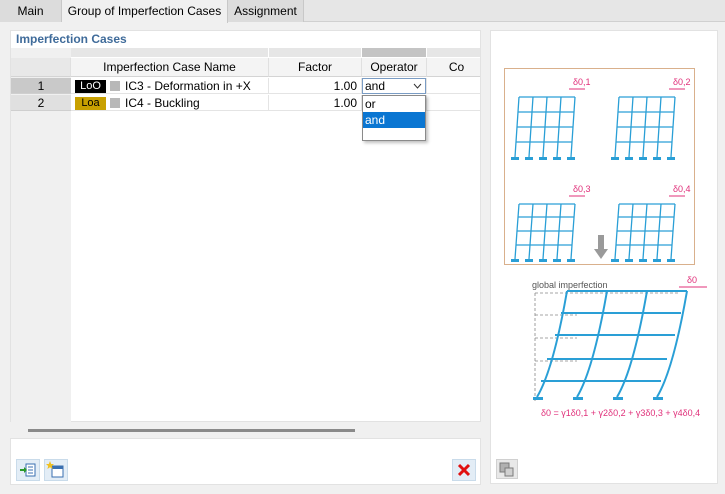 Image resolution: width=725 pixels, height=494 pixels. What do you see at coordinates (41, 103) in the screenshot?
I see `row-number: 2` at bounding box center [41, 103].